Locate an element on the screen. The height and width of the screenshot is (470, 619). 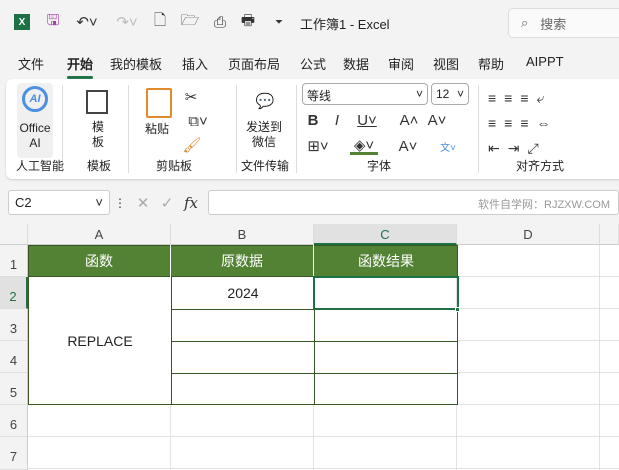
copy-icon: ⧉˅ is located at coordinates (198, 121).